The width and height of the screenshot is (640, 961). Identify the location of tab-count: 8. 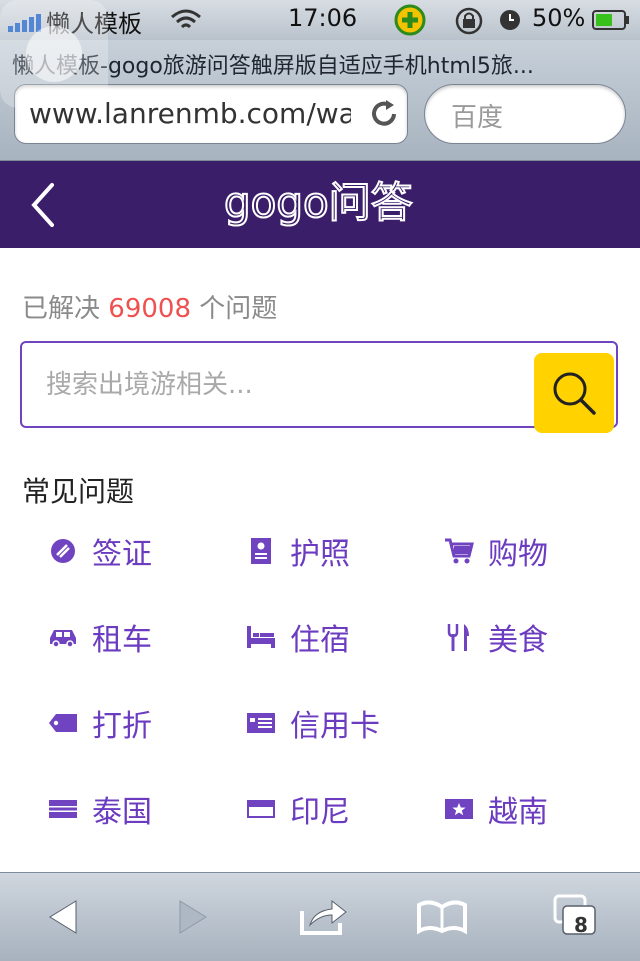
(581, 925).